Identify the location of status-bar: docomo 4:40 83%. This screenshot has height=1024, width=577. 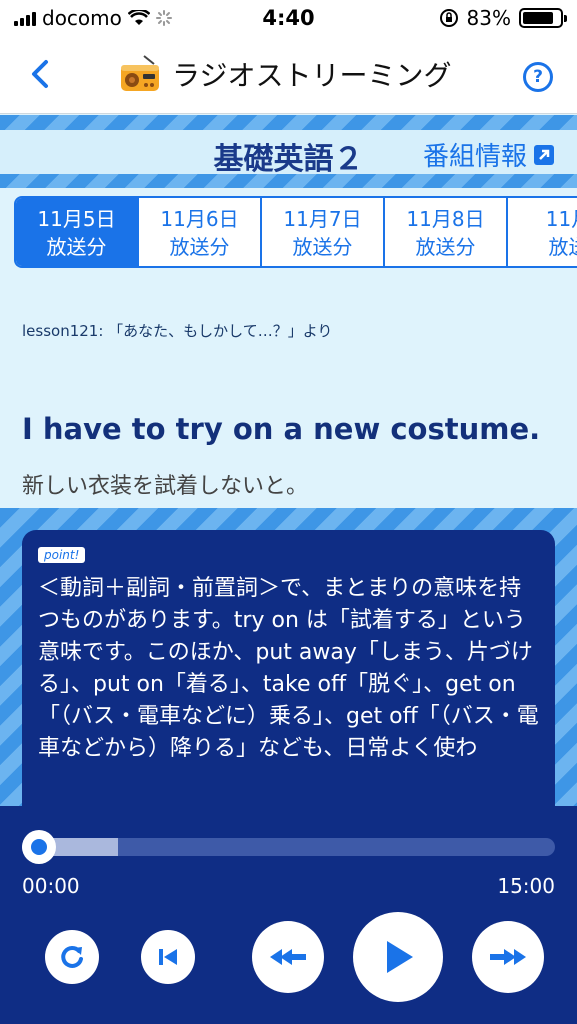
(288, 20).